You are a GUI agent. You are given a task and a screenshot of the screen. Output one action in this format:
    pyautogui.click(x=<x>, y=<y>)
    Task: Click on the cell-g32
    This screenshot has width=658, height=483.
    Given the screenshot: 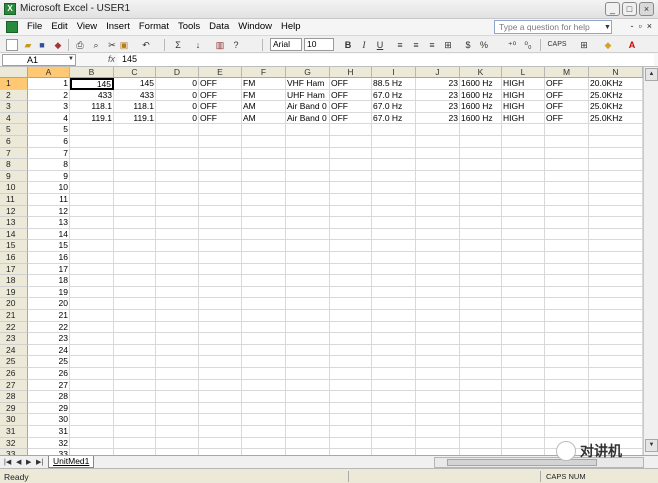 What is the action you would take?
    pyautogui.click(x=308, y=443)
    